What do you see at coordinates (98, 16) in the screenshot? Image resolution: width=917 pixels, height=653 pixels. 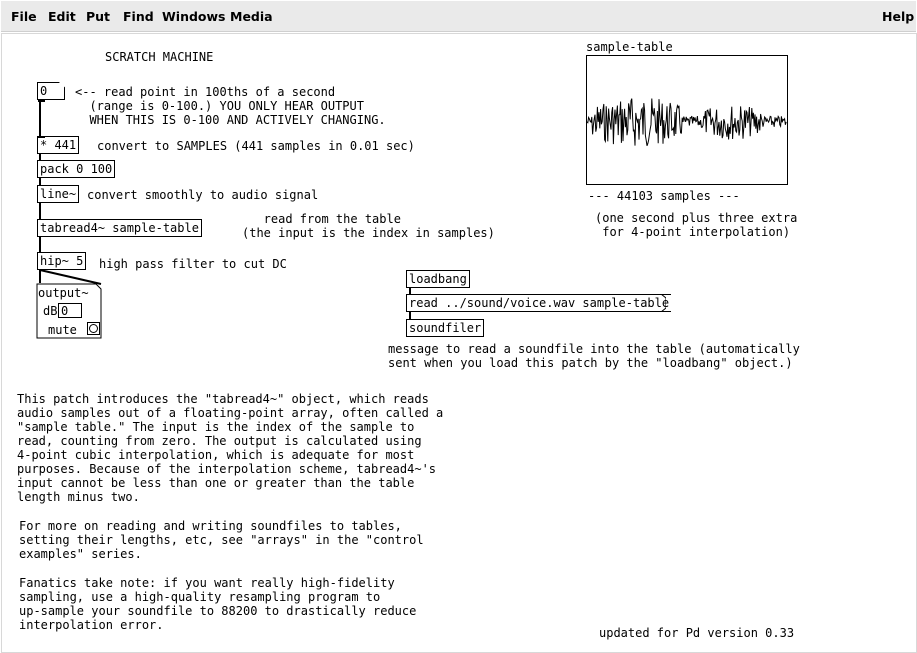 I see `menu-put: Put` at bounding box center [98, 16].